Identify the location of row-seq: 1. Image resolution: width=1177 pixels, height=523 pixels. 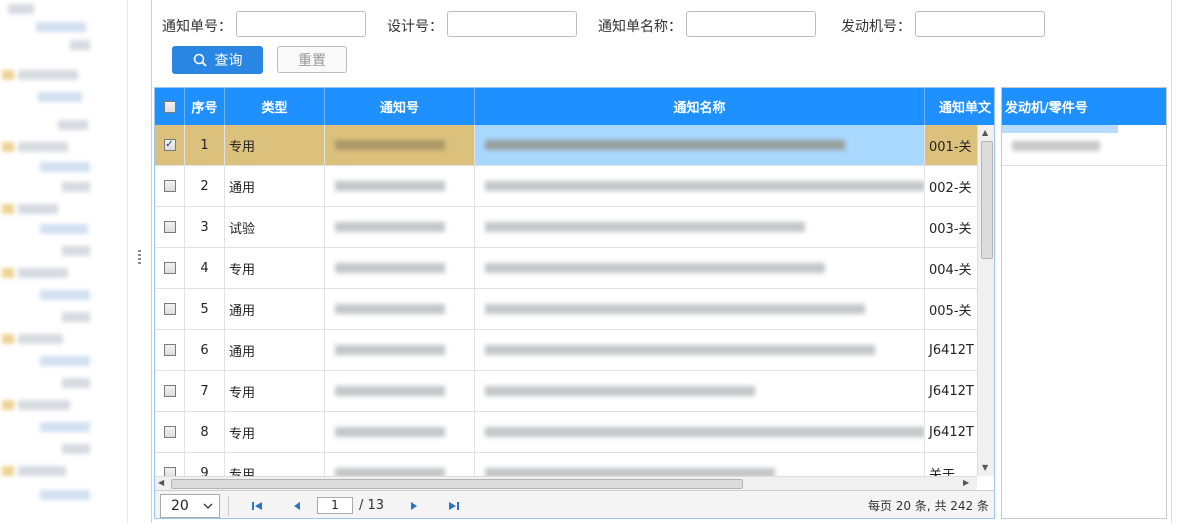
(205, 145).